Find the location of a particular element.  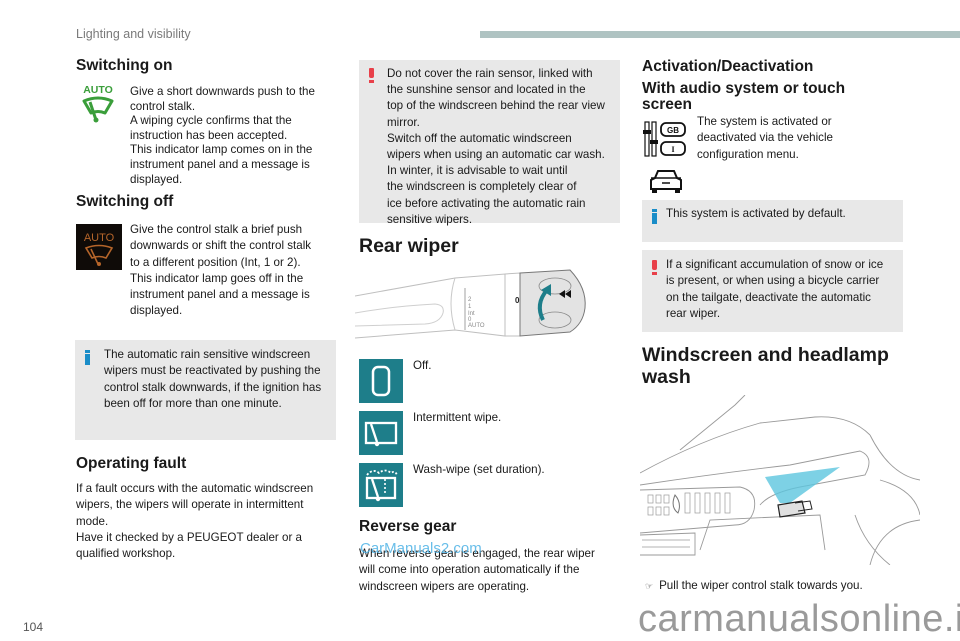

text-line: This indicator lamp goes off in the is located at coordinates (217, 278).